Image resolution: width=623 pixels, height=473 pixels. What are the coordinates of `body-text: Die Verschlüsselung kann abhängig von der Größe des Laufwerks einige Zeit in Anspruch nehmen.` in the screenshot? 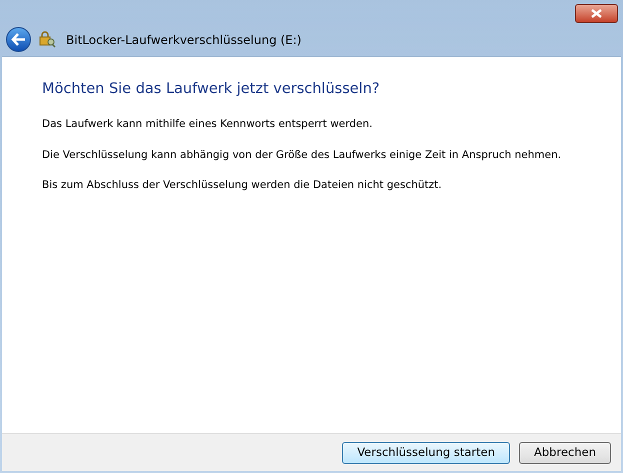 It's located at (302, 155).